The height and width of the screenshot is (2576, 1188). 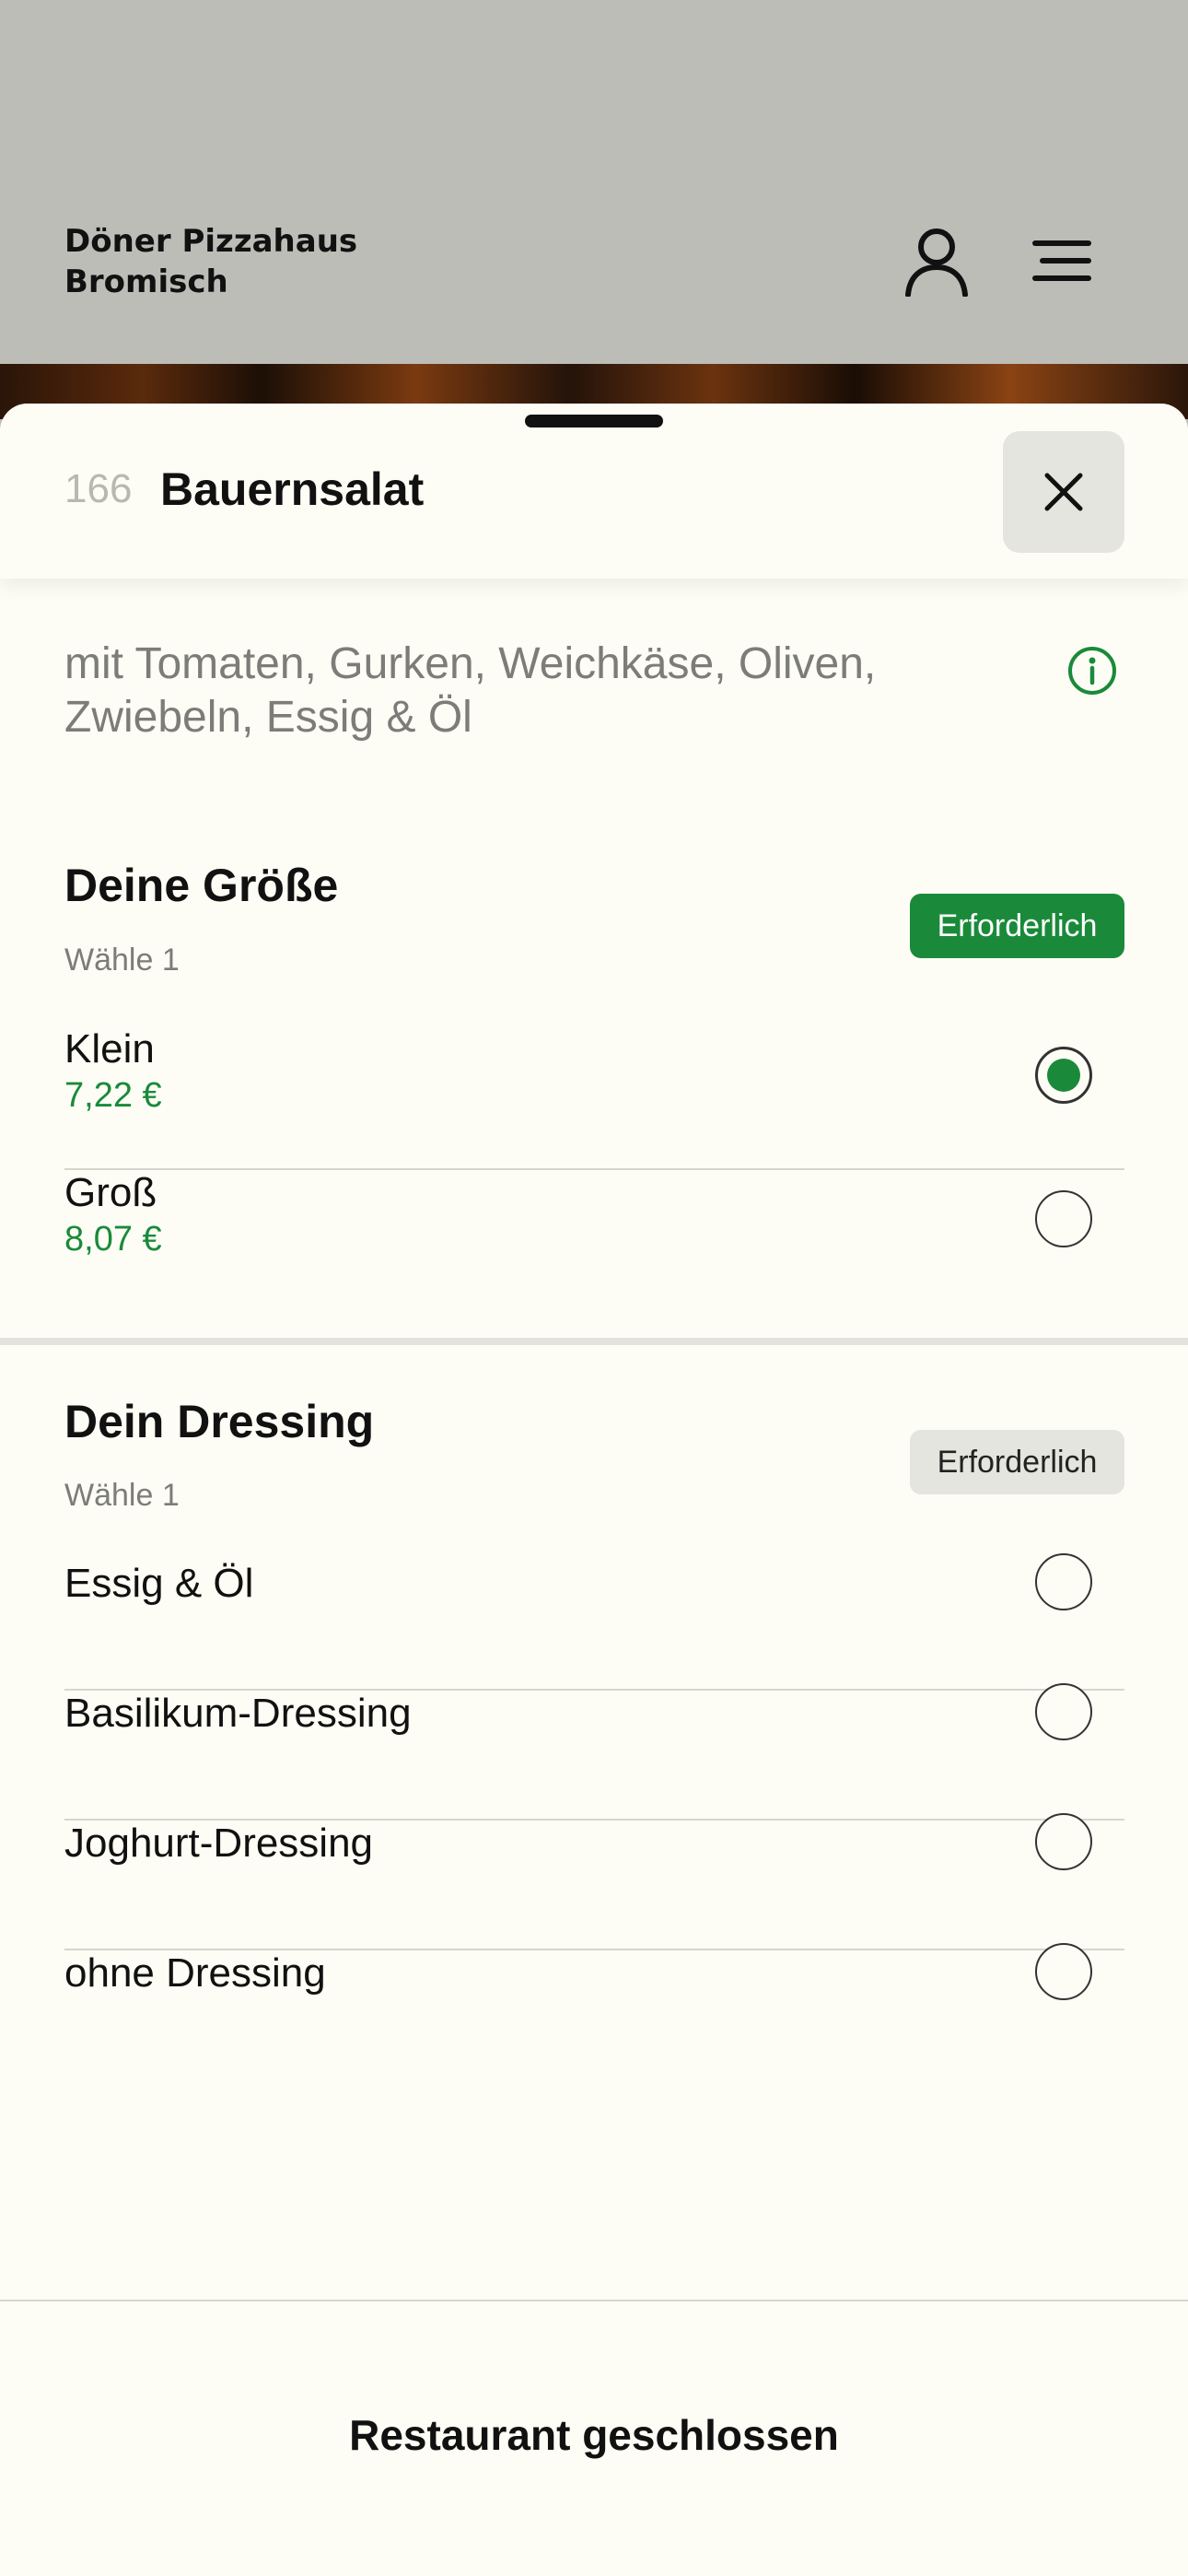 I want to click on size-option-klein: Klein 7,22 €, so click(x=594, y=1081).